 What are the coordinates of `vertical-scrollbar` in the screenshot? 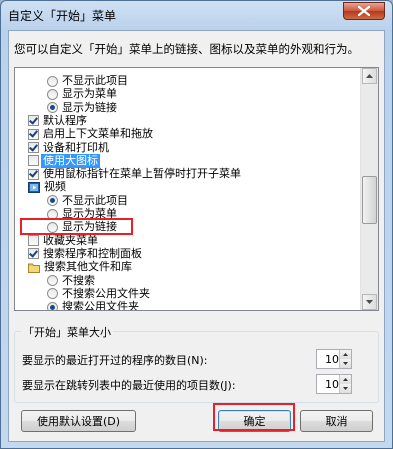 It's located at (369, 189).